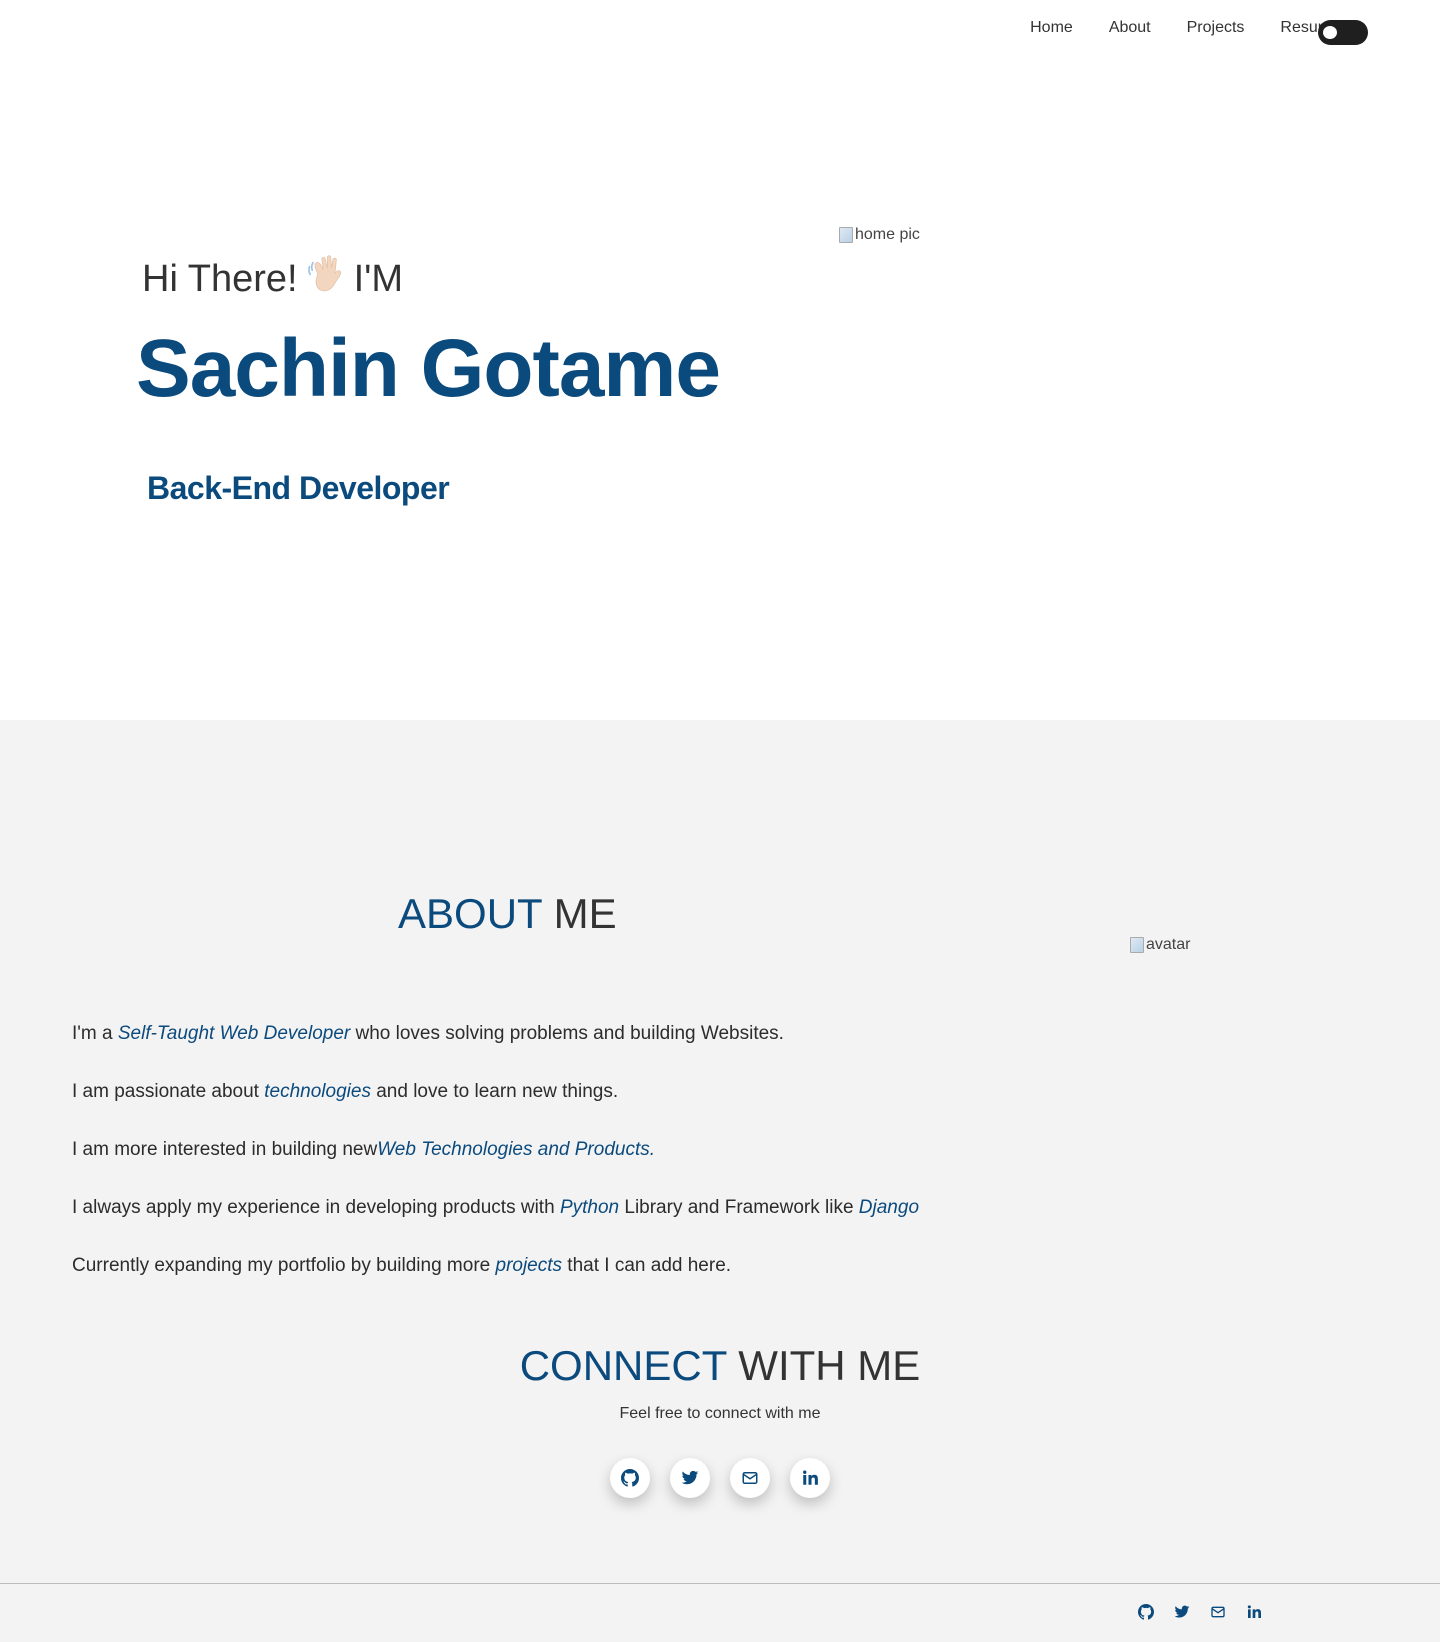 This screenshot has width=1440, height=1642. What do you see at coordinates (720, 1413) in the screenshot?
I see `connect-subtitle: Feel free to connect with me` at bounding box center [720, 1413].